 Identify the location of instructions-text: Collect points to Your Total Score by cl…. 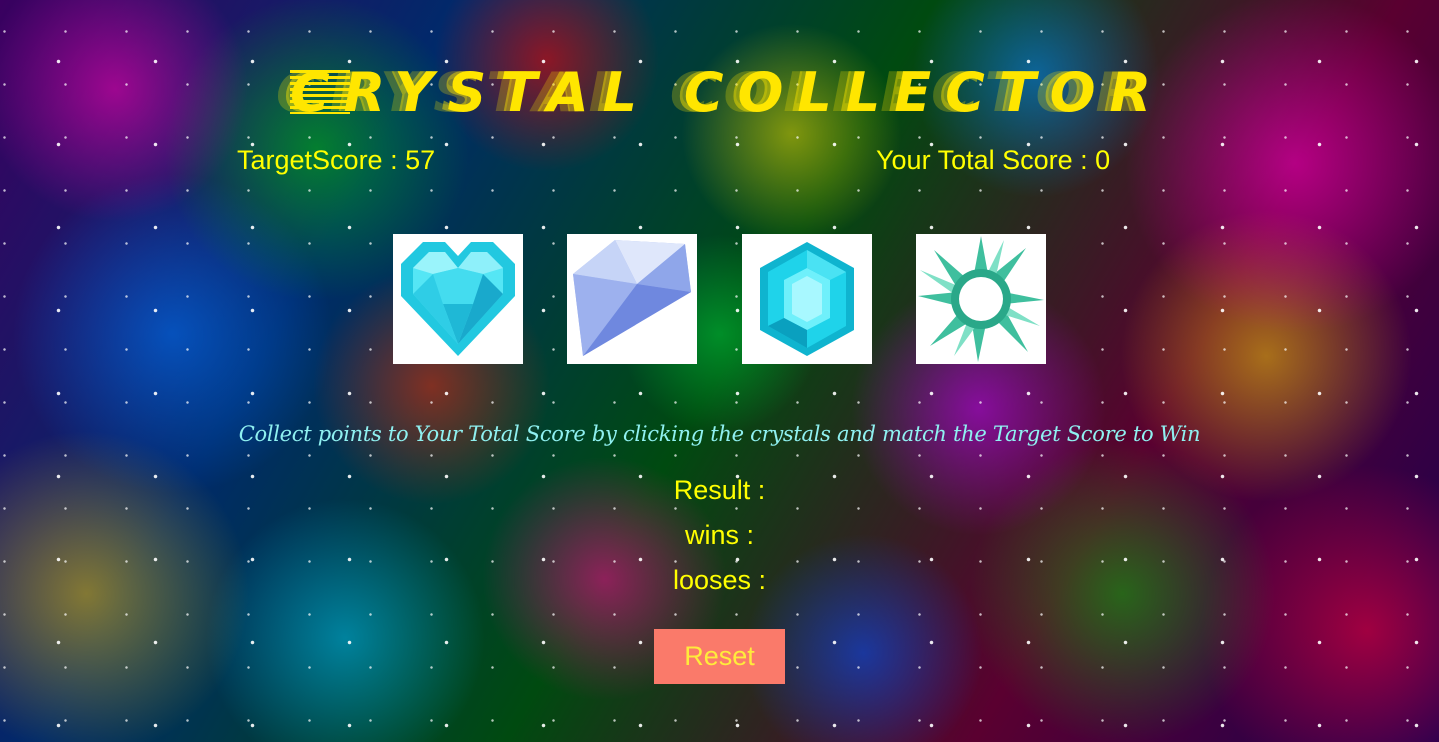
(719, 434).